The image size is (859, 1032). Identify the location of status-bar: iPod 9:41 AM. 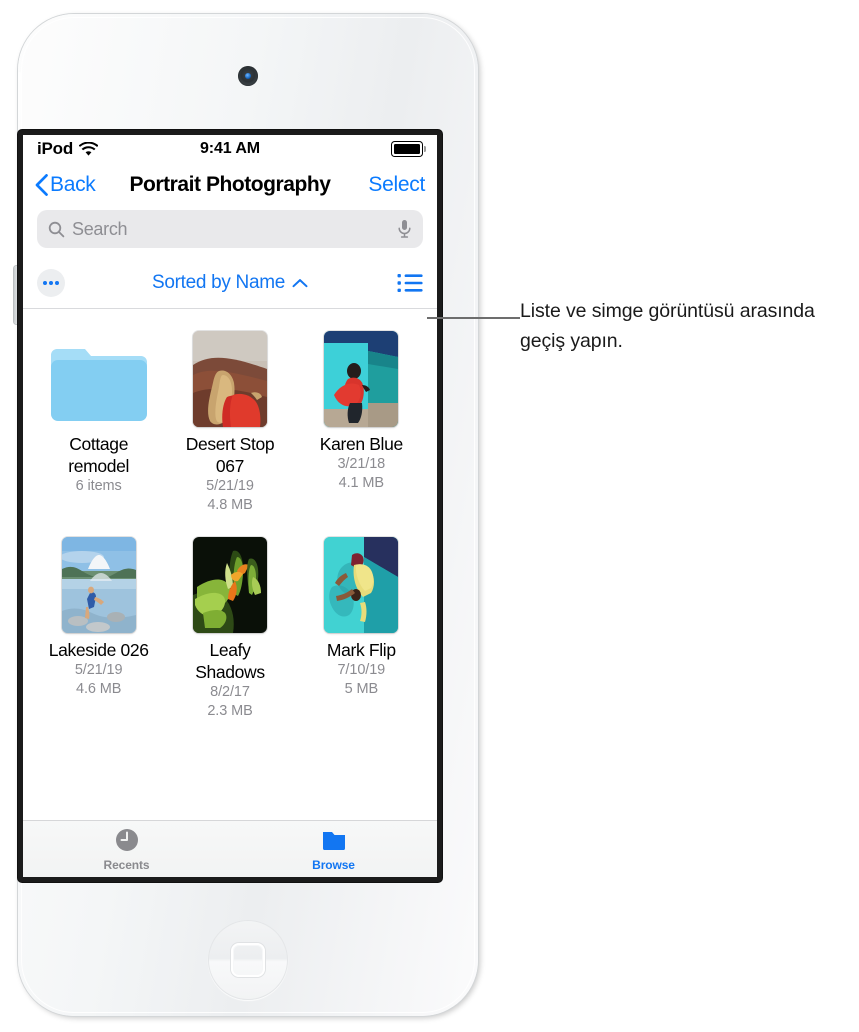
(230, 149).